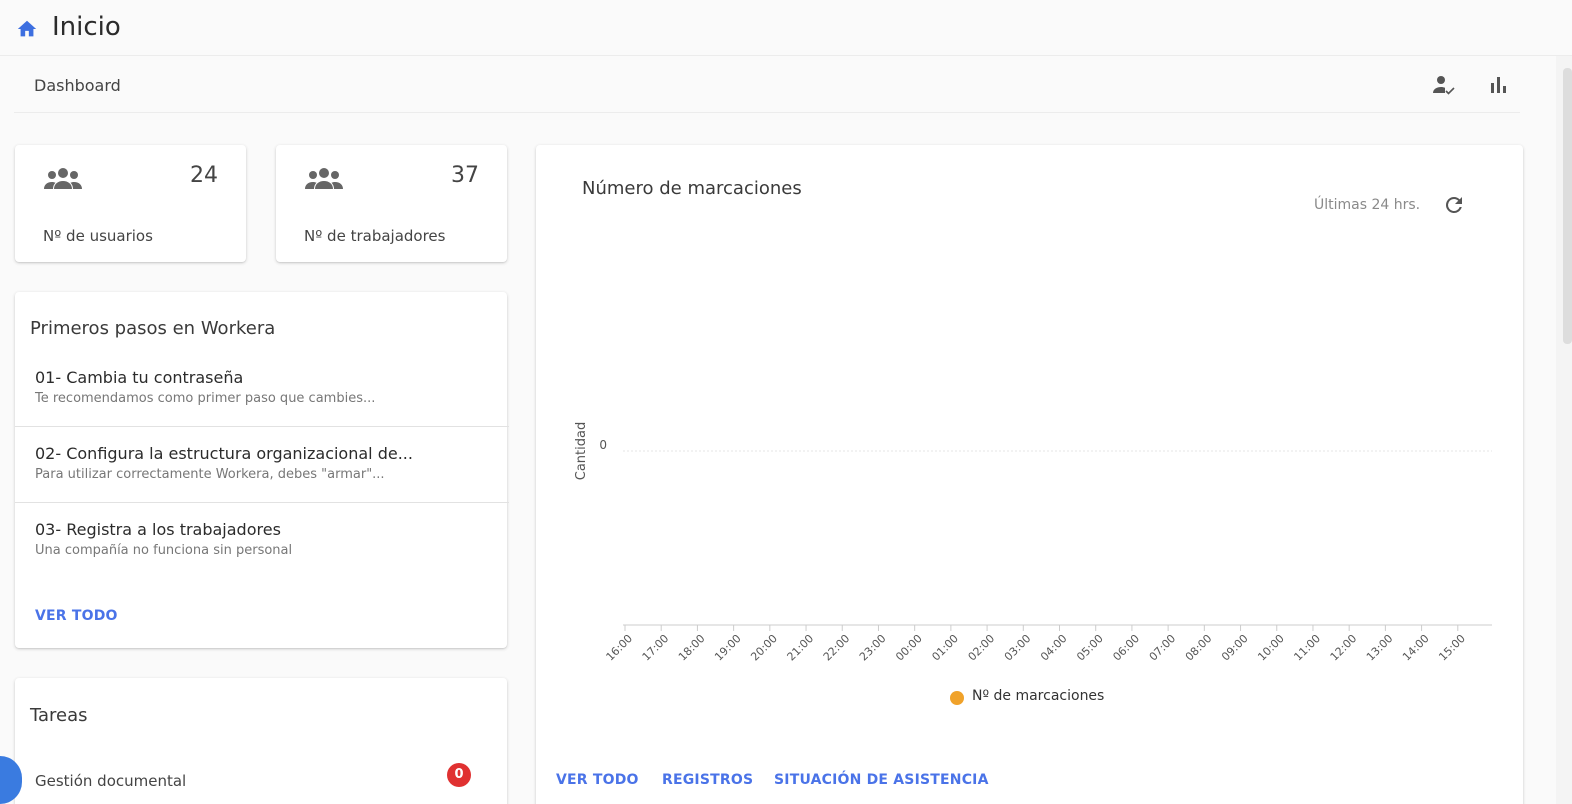 Image resolution: width=1572 pixels, height=804 pixels. Describe the element at coordinates (110, 781) in the screenshot. I see `task-label: Gestión documental` at that location.